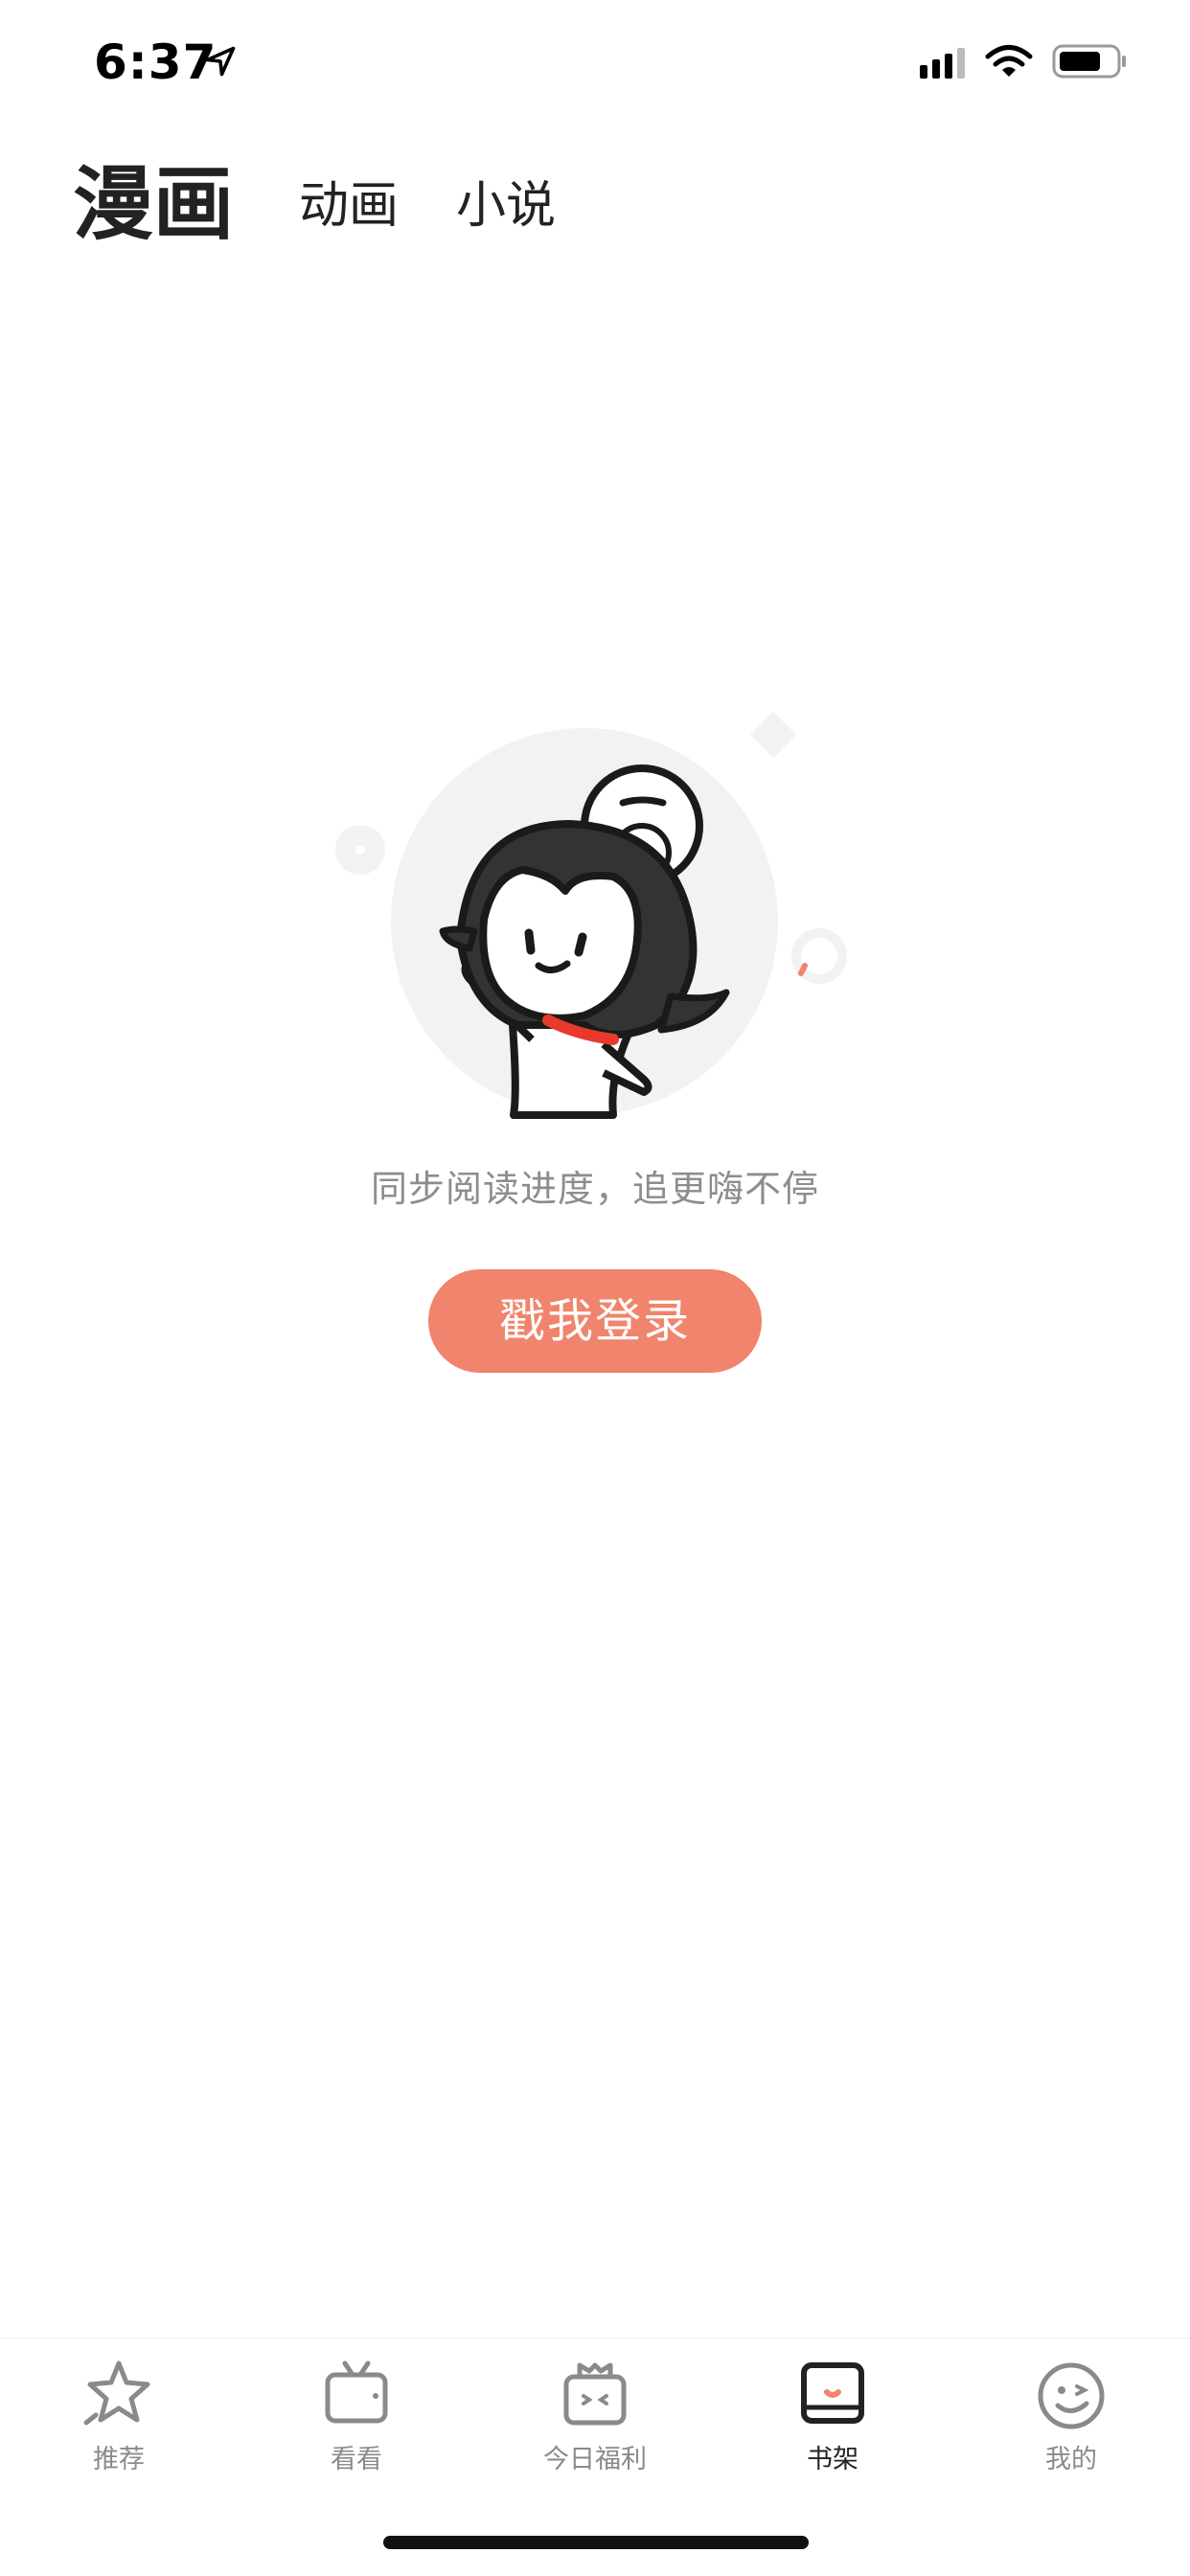  What do you see at coordinates (1071, 2395) in the screenshot?
I see `smiley-face-icon` at bounding box center [1071, 2395].